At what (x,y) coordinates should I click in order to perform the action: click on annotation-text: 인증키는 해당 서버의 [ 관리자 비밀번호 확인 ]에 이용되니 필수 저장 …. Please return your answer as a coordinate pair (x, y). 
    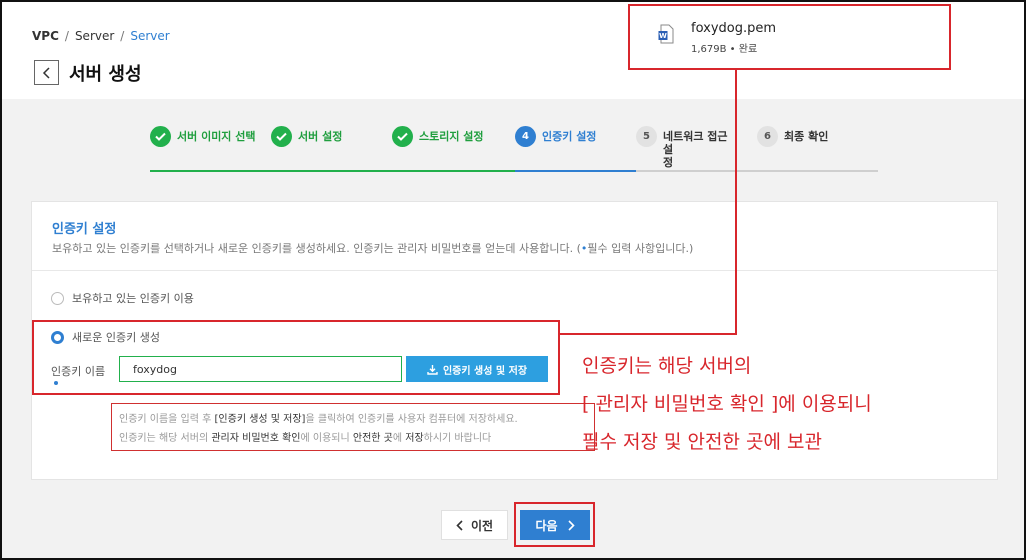
    Looking at the image, I should click on (727, 404).